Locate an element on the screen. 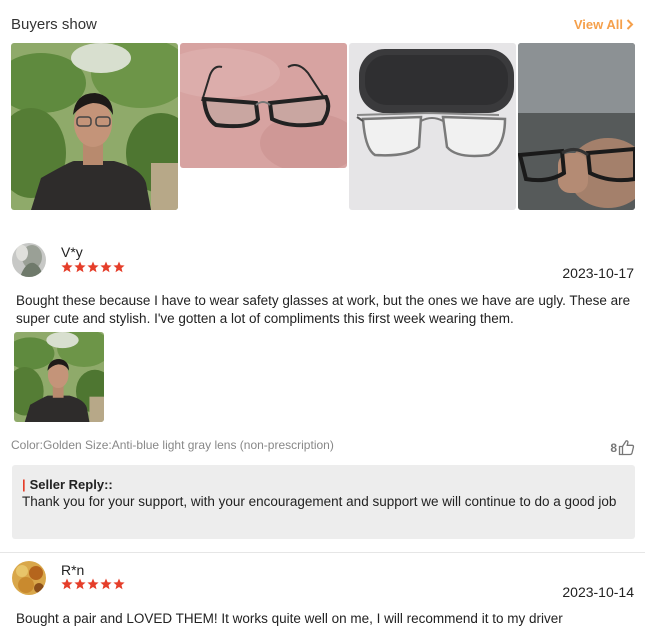  man-outdoors-photo is located at coordinates (94, 126).